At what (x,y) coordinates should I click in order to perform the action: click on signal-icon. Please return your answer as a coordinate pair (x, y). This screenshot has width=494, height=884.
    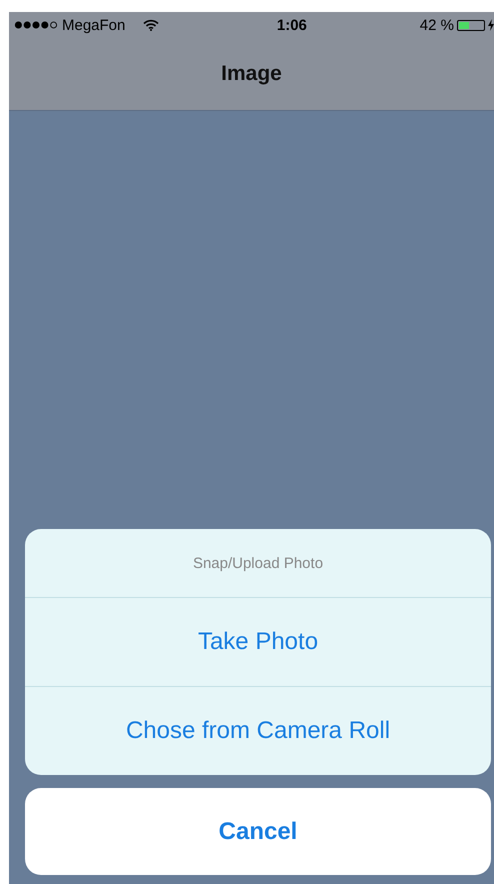
    Looking at the image, I should click on (36, 25).